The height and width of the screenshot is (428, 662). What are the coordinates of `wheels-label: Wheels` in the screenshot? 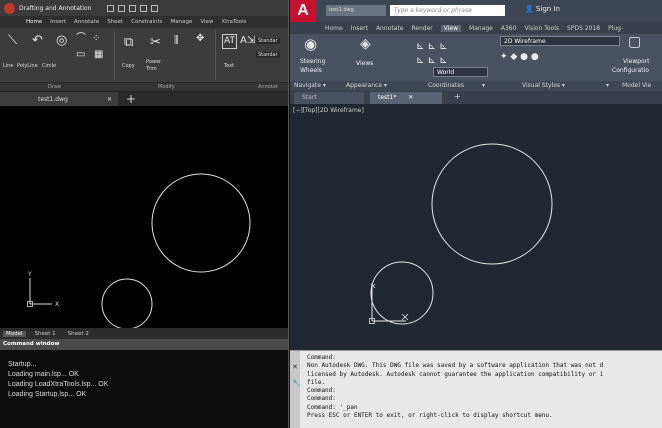 It's located at (311, 70).